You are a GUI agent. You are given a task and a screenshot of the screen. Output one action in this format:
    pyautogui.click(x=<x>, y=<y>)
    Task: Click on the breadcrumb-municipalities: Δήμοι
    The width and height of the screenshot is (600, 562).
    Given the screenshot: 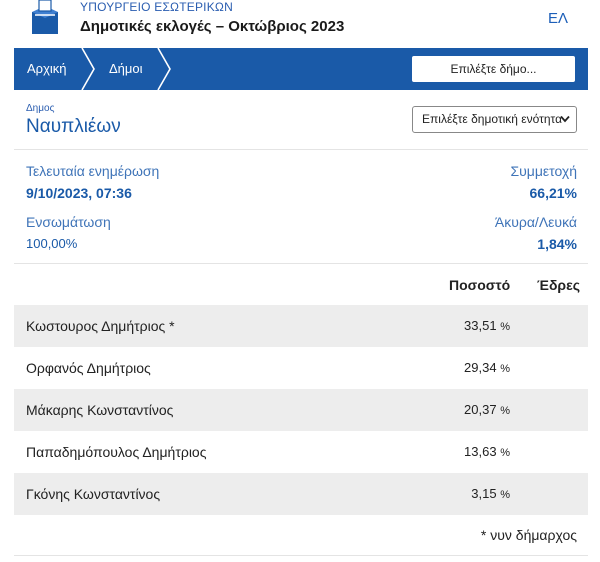 What is the action you would take?
    pyautogui.click(x=126, y=69)
    